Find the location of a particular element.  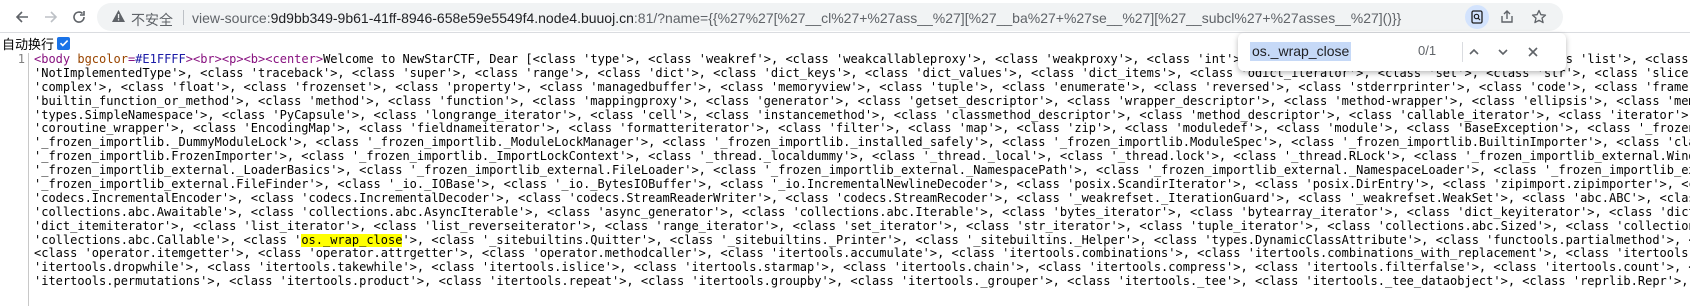

source-token: #E1FFFF is located at coordinates (160, 59).